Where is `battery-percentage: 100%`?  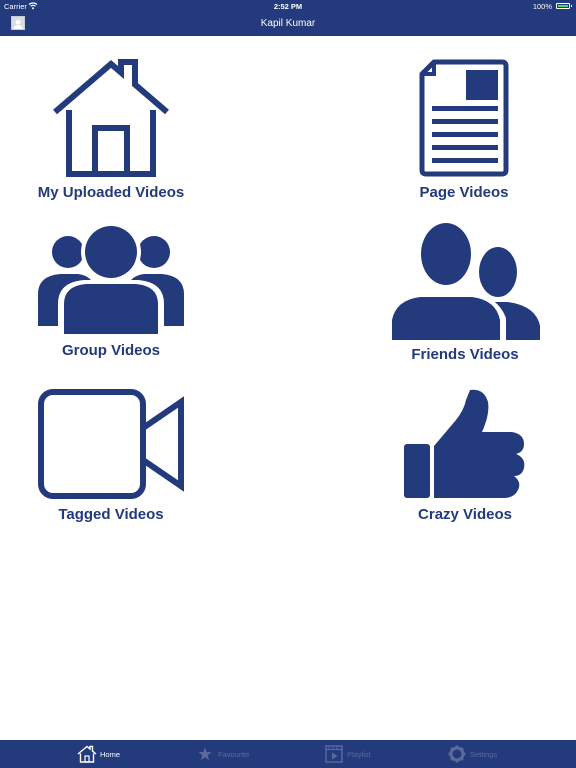 battery-percentage: 100% is located at coordinates (542, 6).